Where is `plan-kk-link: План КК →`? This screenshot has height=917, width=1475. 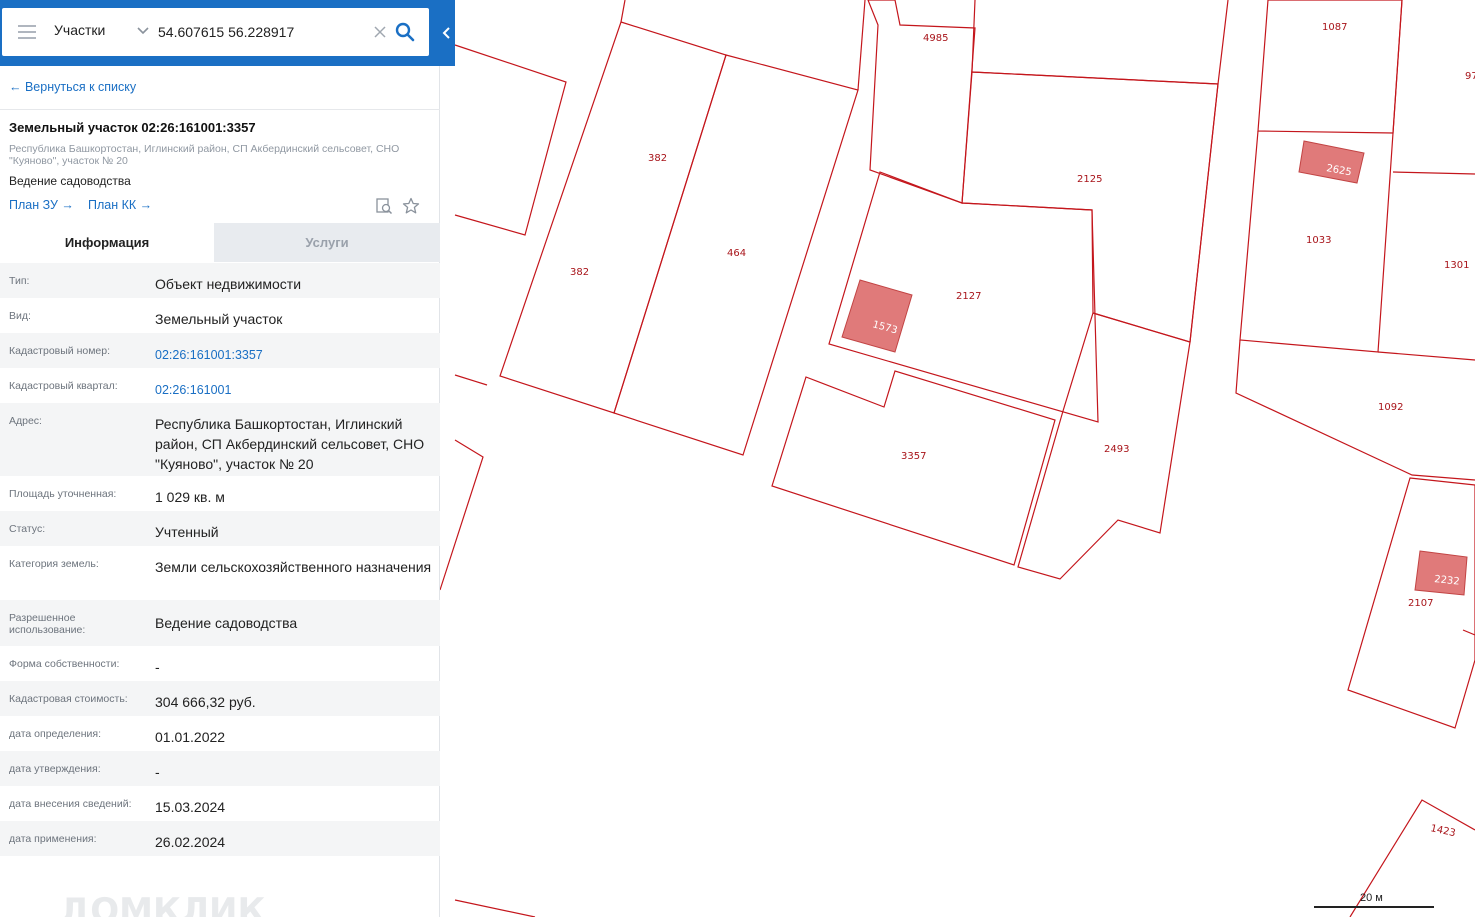
plan-kk-link: План КК → is located at coordinates (120, 205).